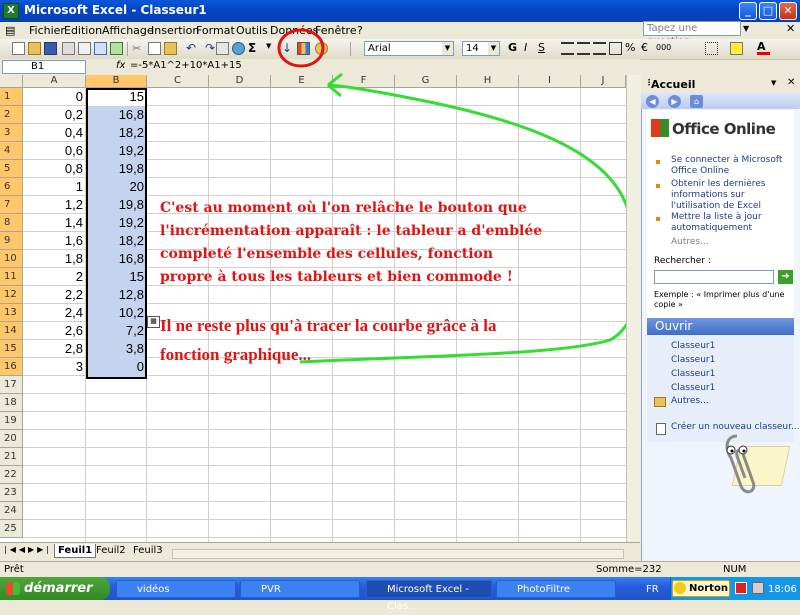 Image resolution: width=800 pixels, height=615 pixels. I want to click on recent-file-4: Classeur1, so click(693, 388).